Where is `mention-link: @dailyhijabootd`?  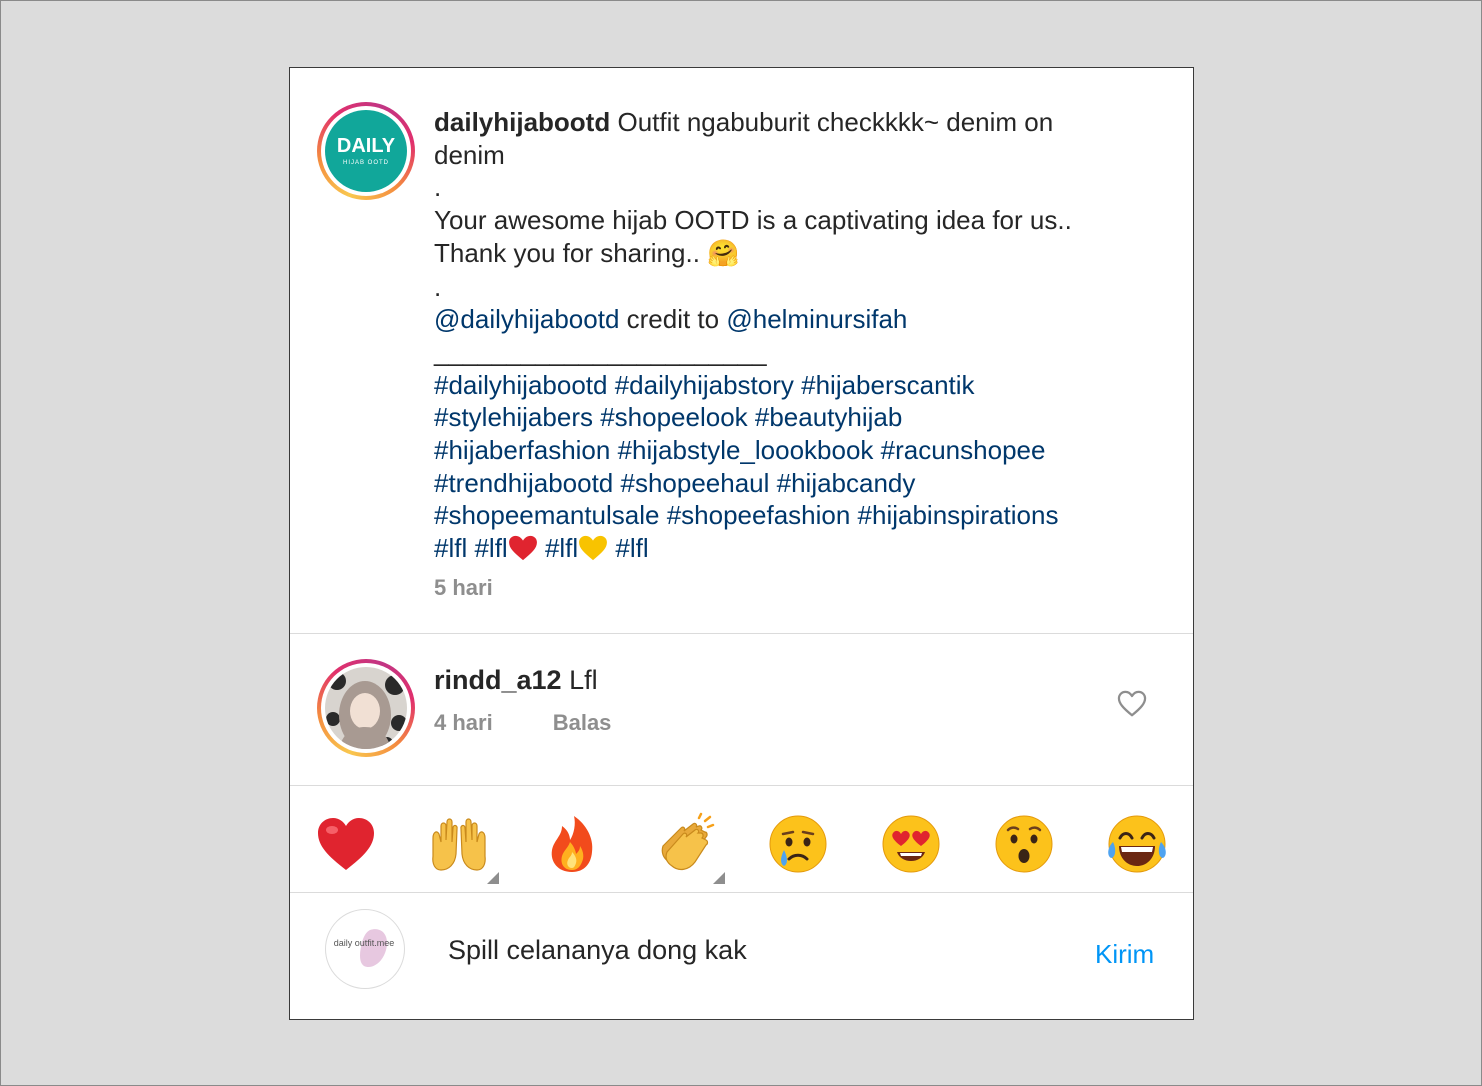
mention-link: @dailyhijabootd is located at coordinates (526, 319).